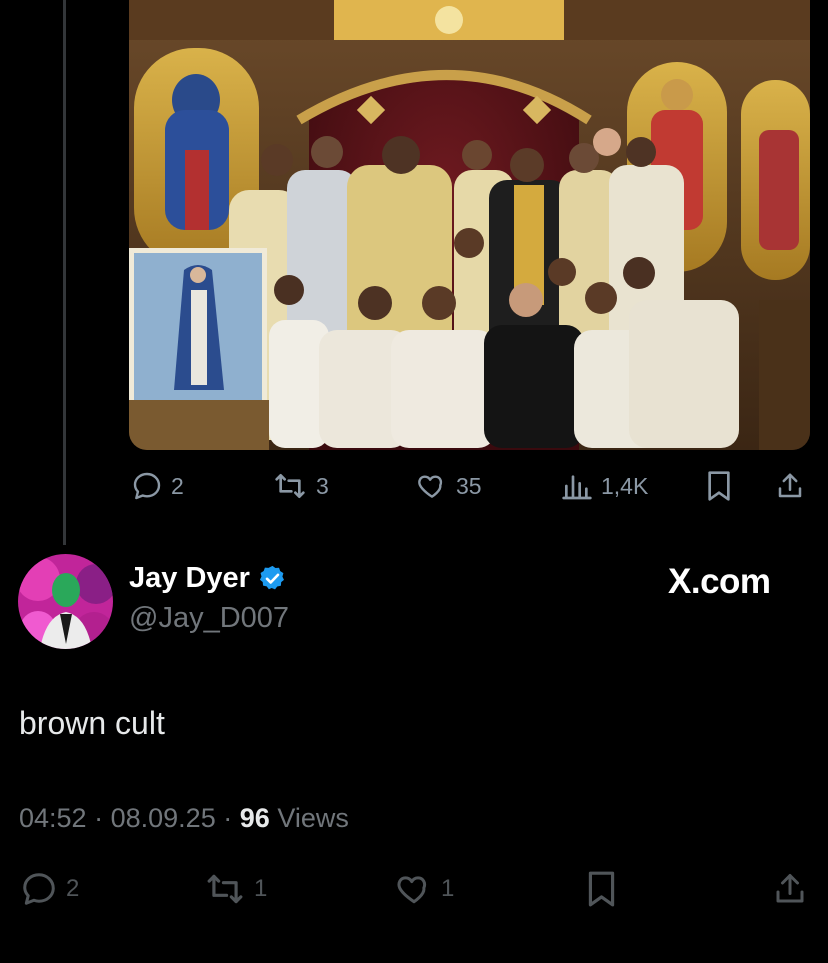  I want to click on repost-button: 3, so click(300, 486).